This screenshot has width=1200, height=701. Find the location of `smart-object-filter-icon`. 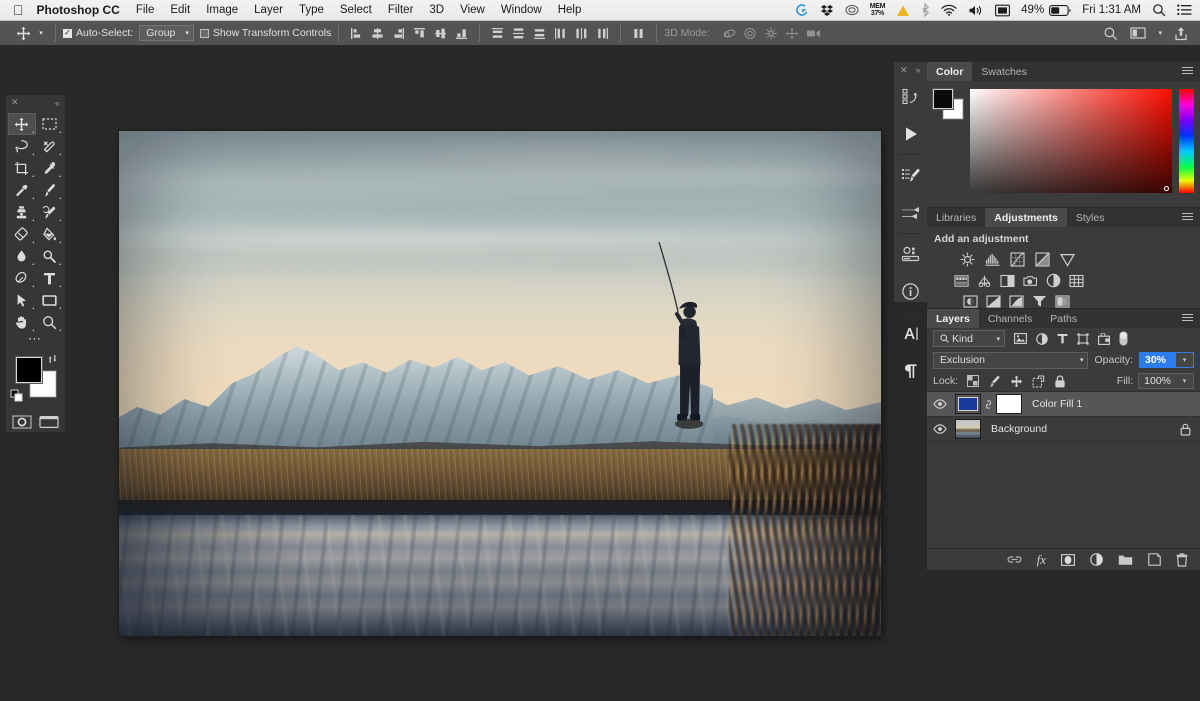

smart-object-filter-icon is located at coordinates (1104, 338).